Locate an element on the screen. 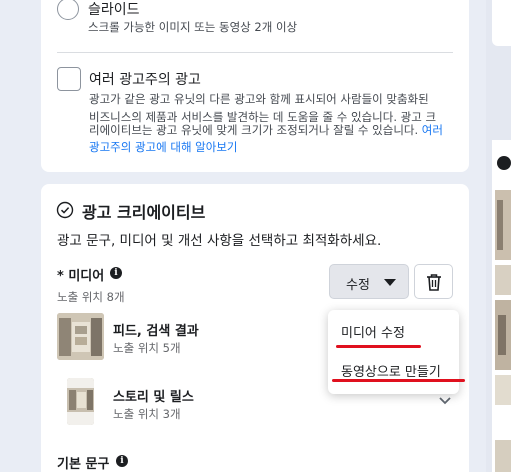  dropdown-item-make-video: 동영상으로 만들기 is located at coordinates (391, 370).